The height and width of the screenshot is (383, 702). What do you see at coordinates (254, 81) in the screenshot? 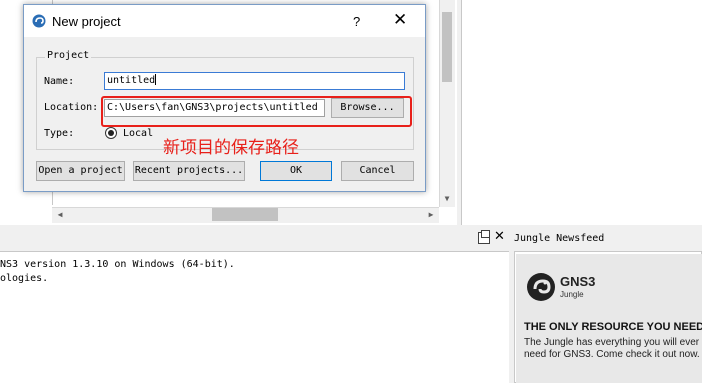
I see `name-input: untitled` at bounding box center [254, 81].